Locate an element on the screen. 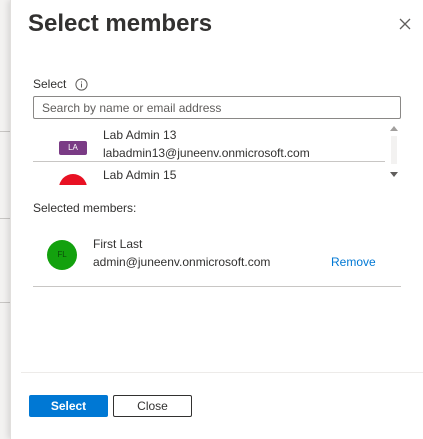 This screenshot has width=423, height=439. scroll-thumb is located at coordinates (394, 150).